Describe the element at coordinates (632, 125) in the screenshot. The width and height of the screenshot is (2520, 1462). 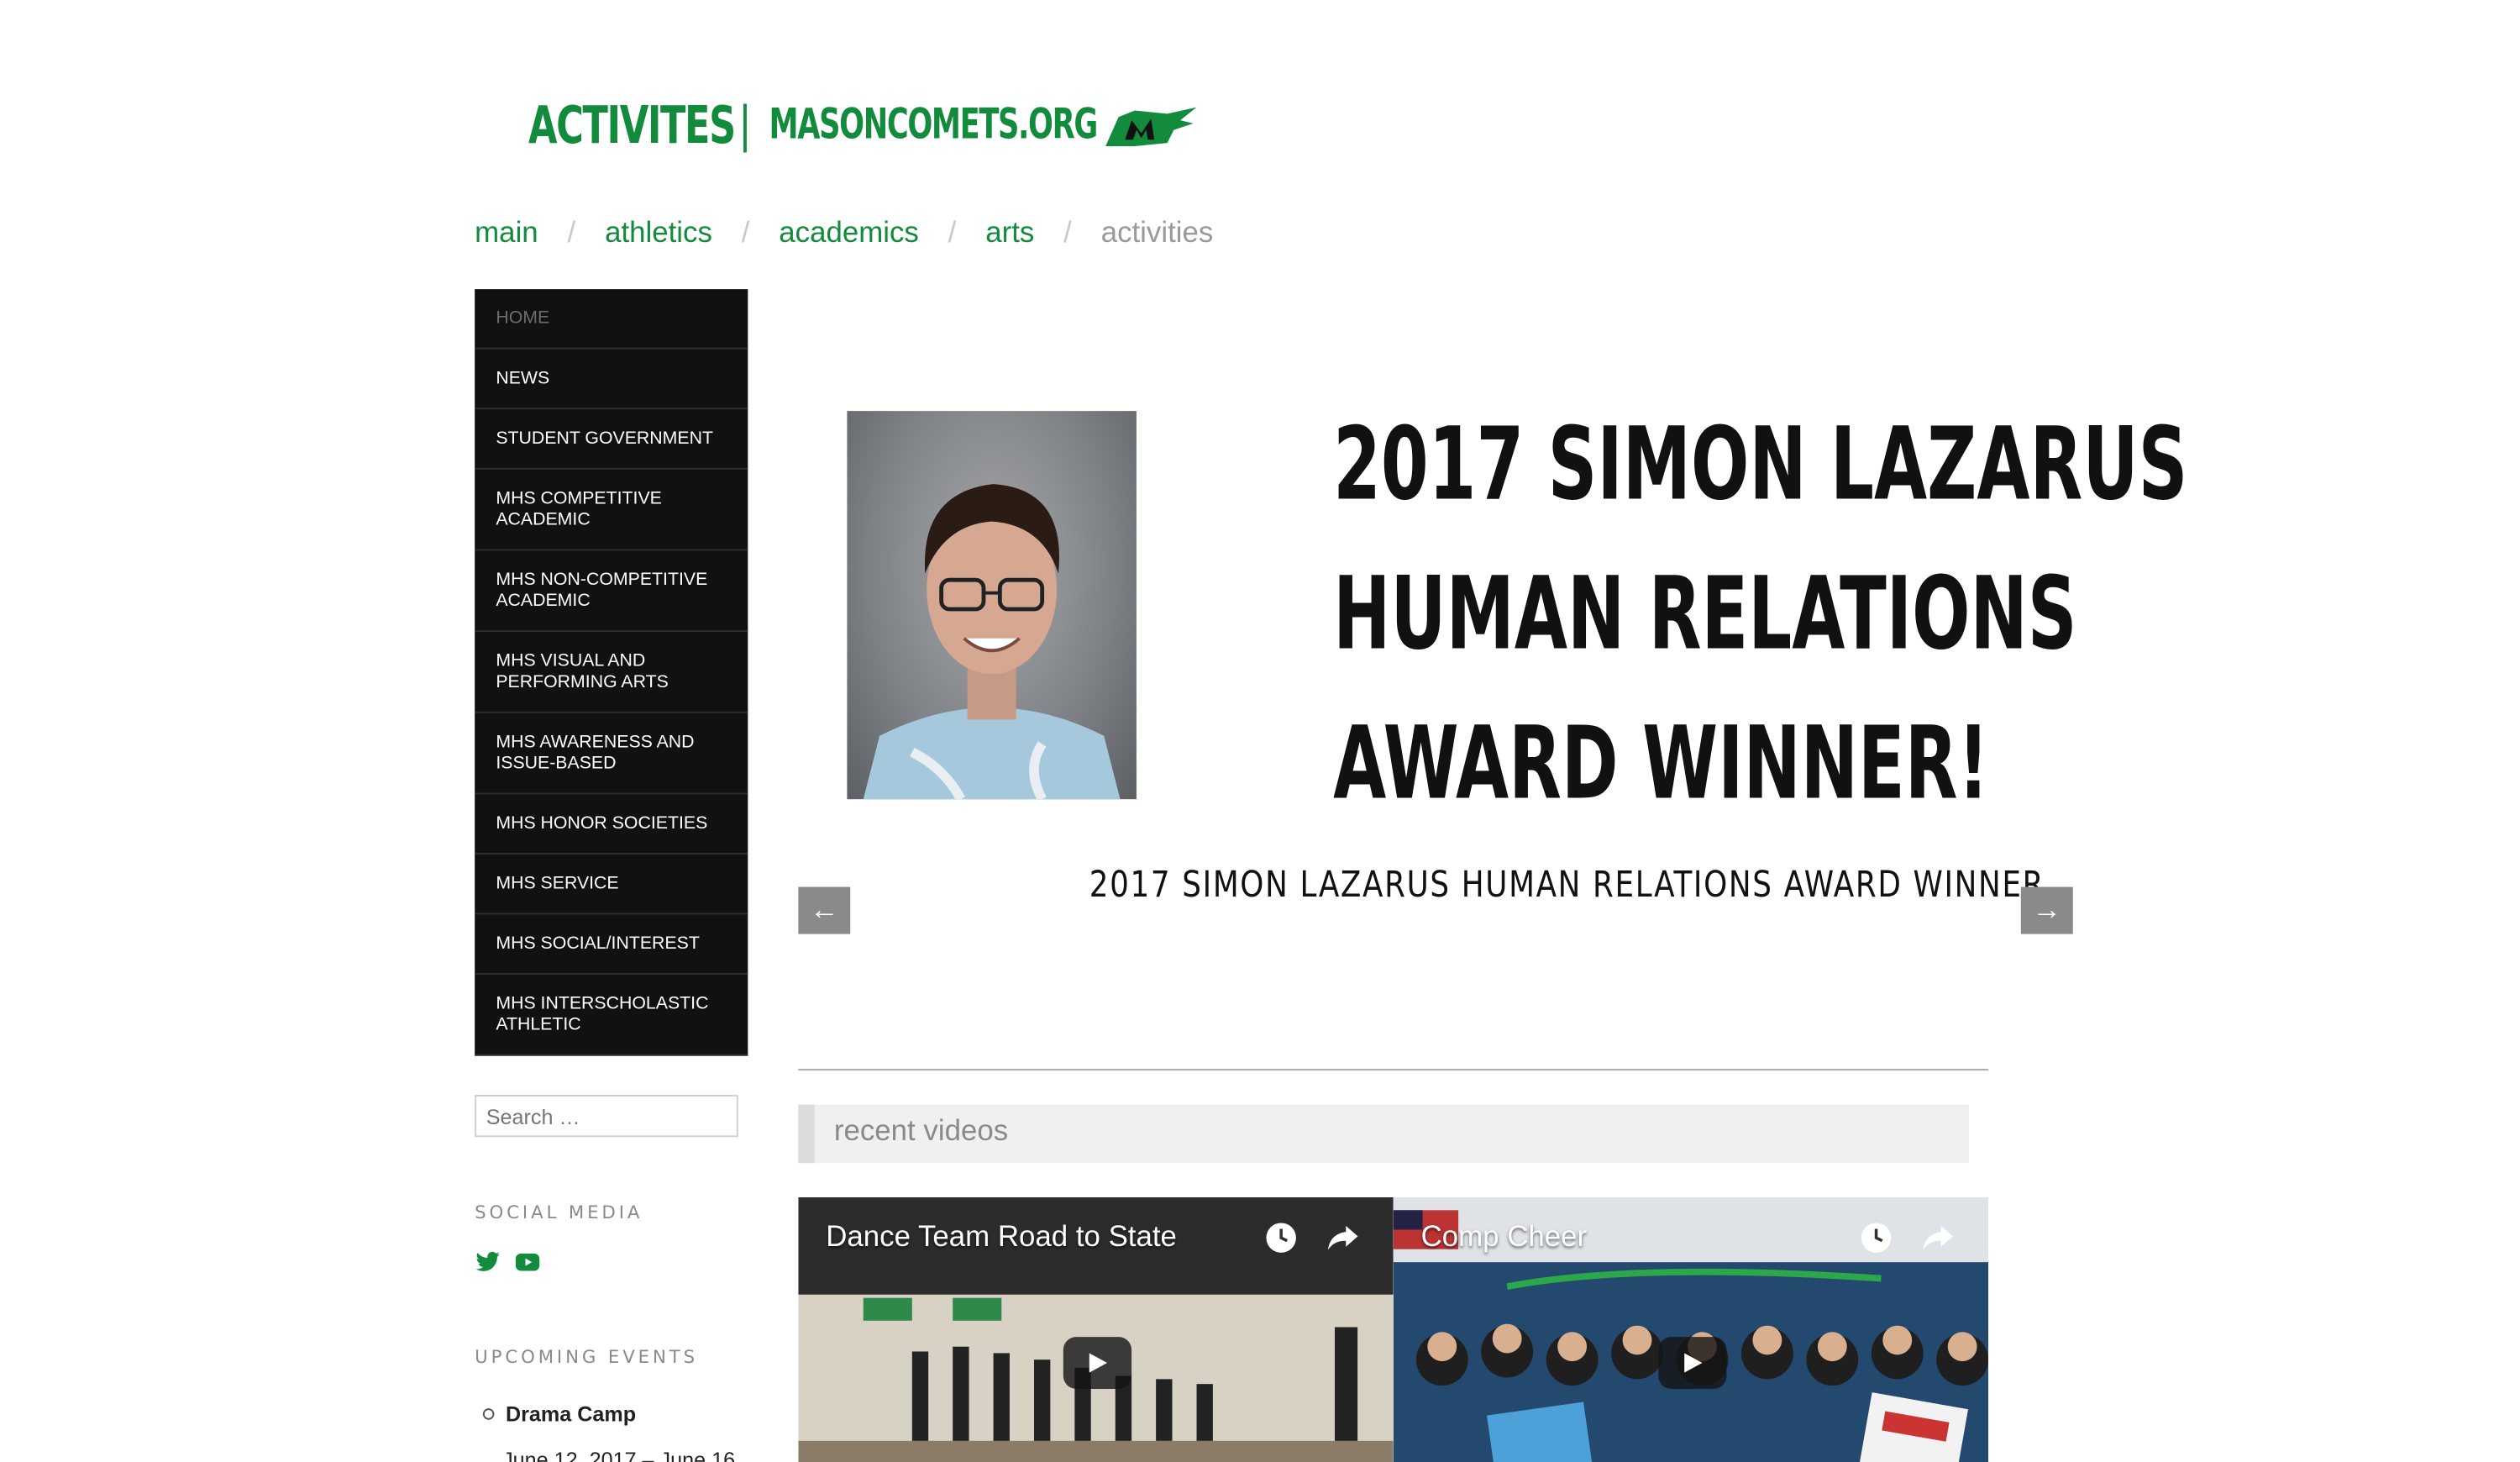
I see `site-title-activities: ACTIVITES` at that location.